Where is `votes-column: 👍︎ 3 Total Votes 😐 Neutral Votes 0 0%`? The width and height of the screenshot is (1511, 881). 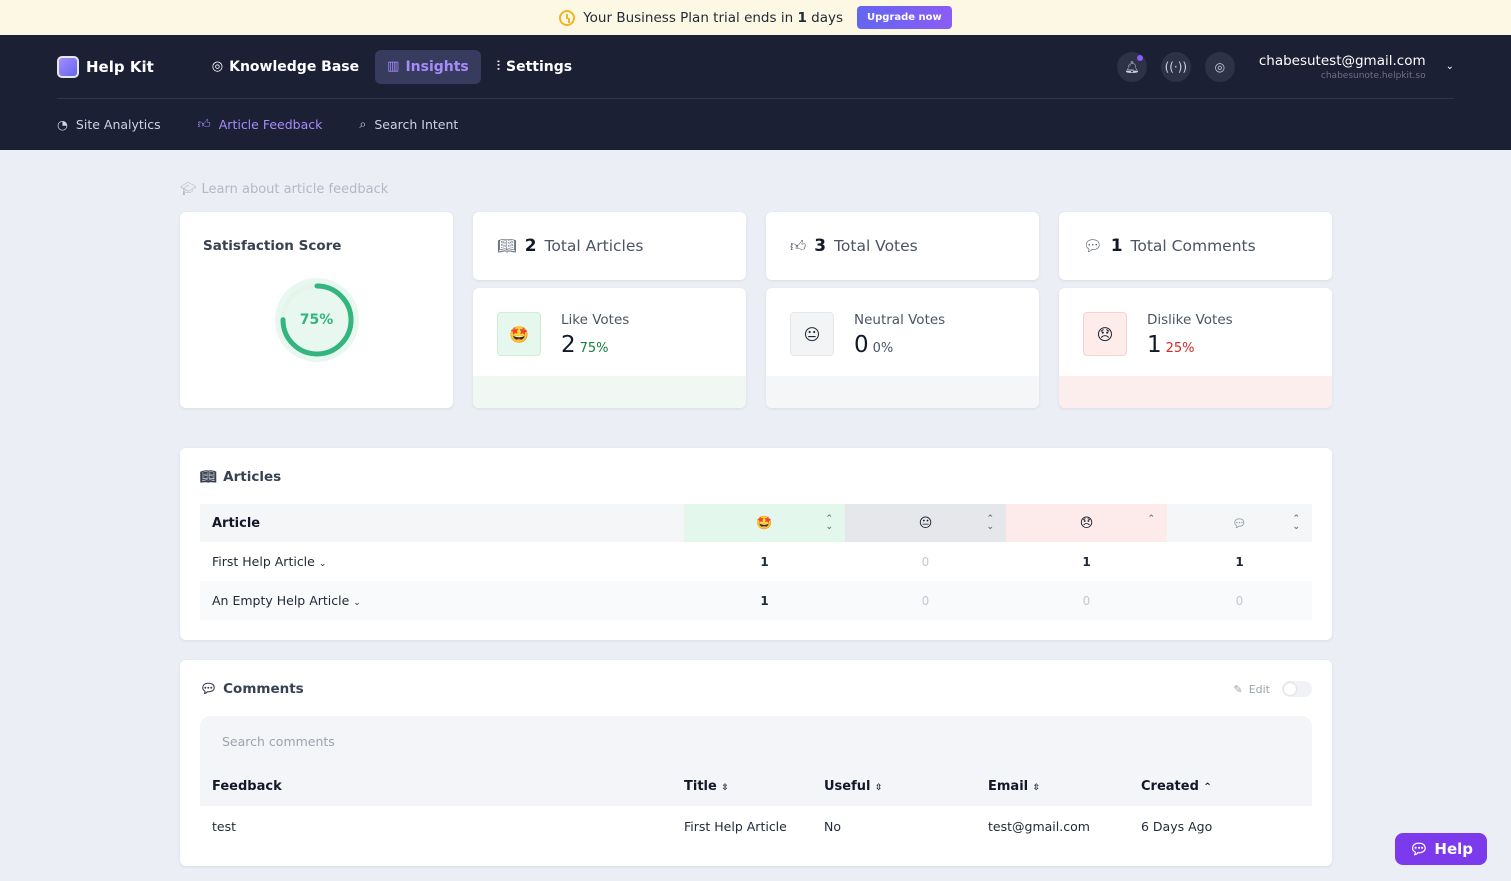 votes-column: 👍︎ 3 Total Votes 😐 Neutral Votes 0 0% is located at coordinates (902, 310).